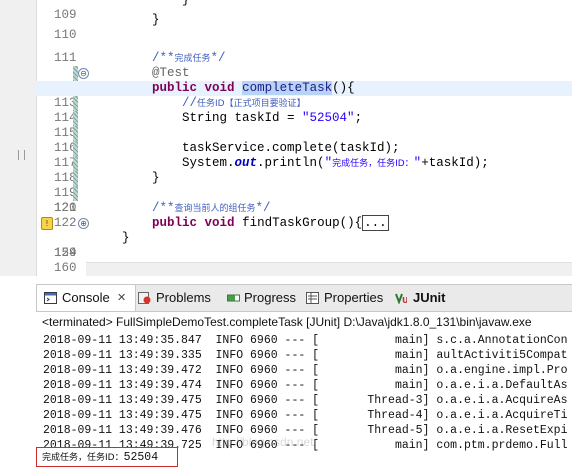 This screenshot has width=572, height=468. I want to click on tab-junit: U JUnit, so click(422, 298).